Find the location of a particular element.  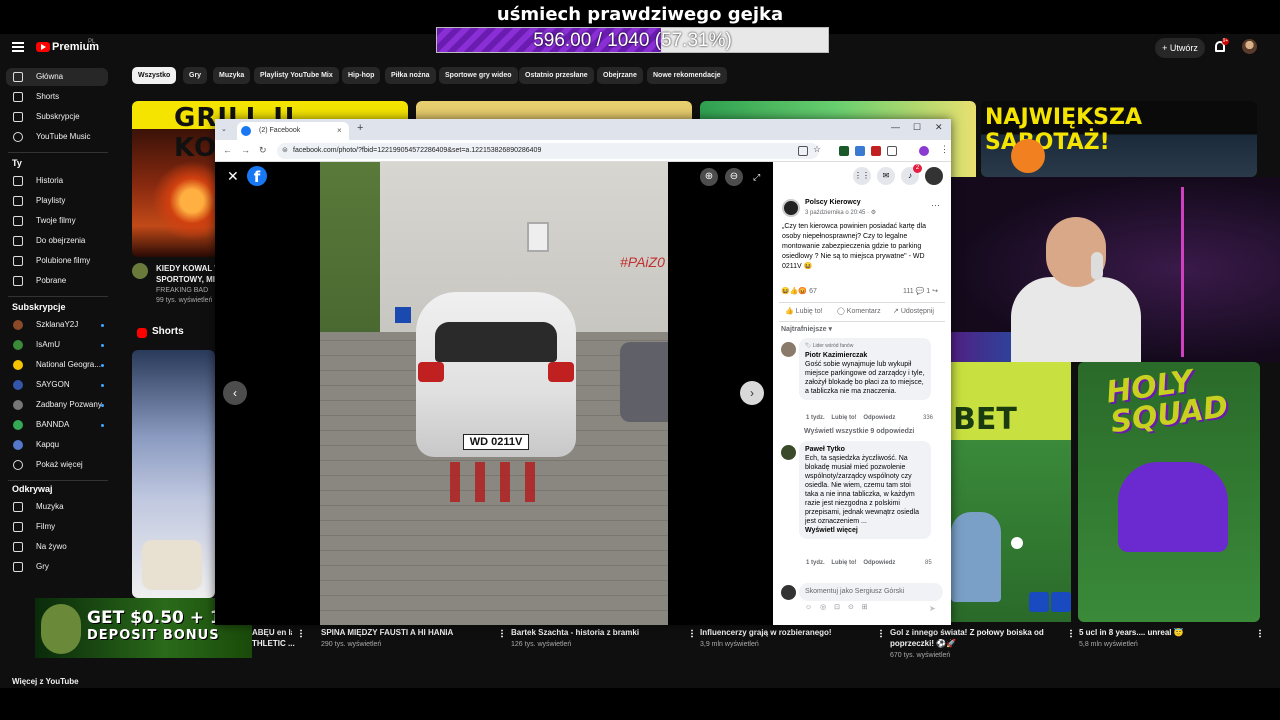

bookmark-star-icon: ☆ is located at coordinates (818, 150).